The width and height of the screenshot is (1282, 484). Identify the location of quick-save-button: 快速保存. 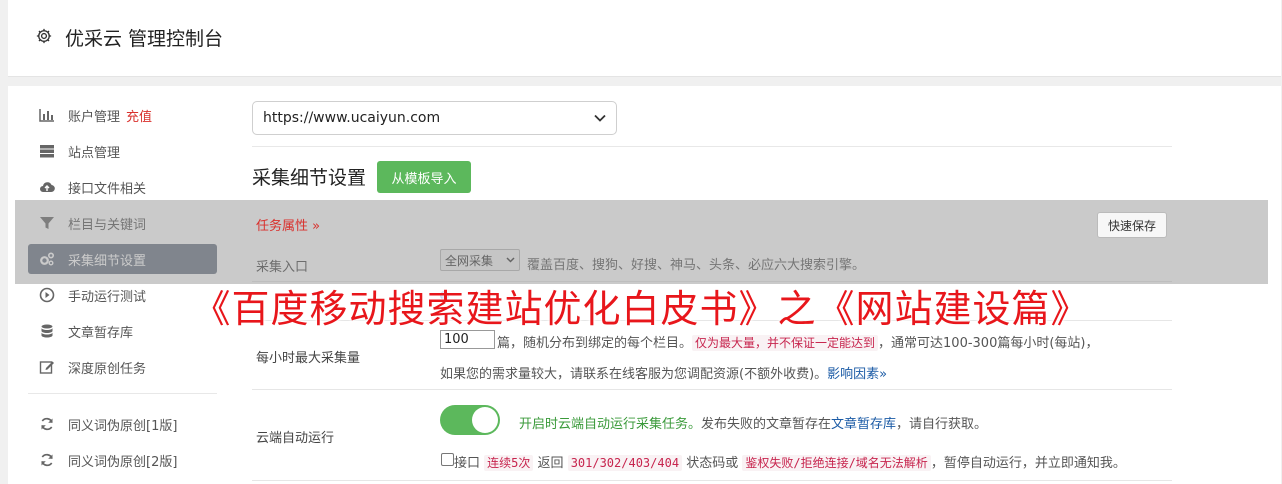
(1132, 225).